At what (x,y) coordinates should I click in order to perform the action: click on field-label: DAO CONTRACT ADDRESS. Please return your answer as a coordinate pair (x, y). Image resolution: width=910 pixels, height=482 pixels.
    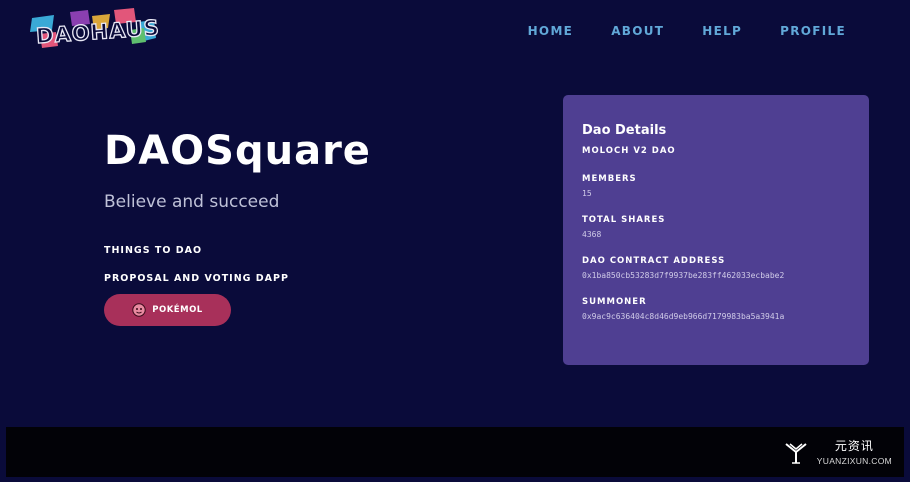
    Looking at the image, I should click on (654, 261).